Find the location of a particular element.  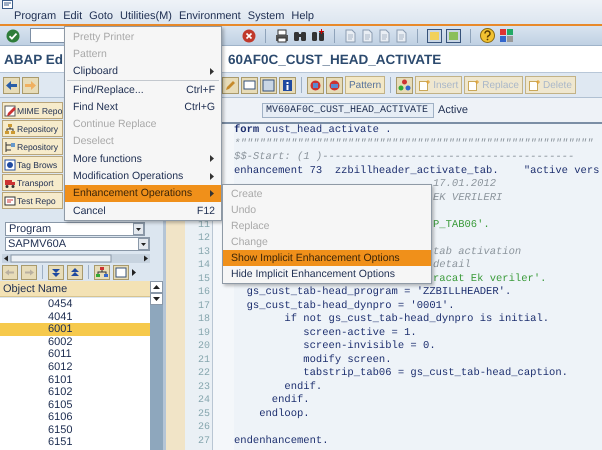

navigation-button: Transport is located at coordinates (32, 182).